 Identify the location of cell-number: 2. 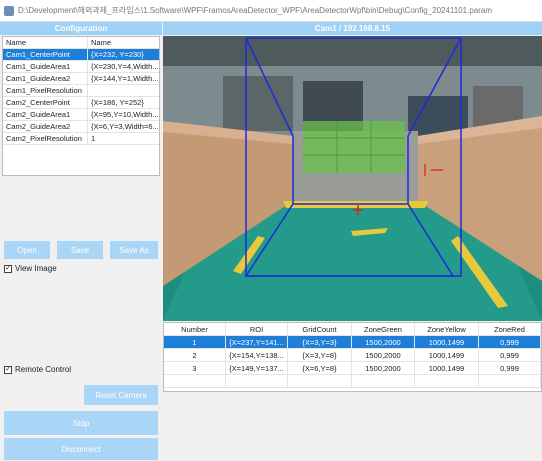
(195, 355).